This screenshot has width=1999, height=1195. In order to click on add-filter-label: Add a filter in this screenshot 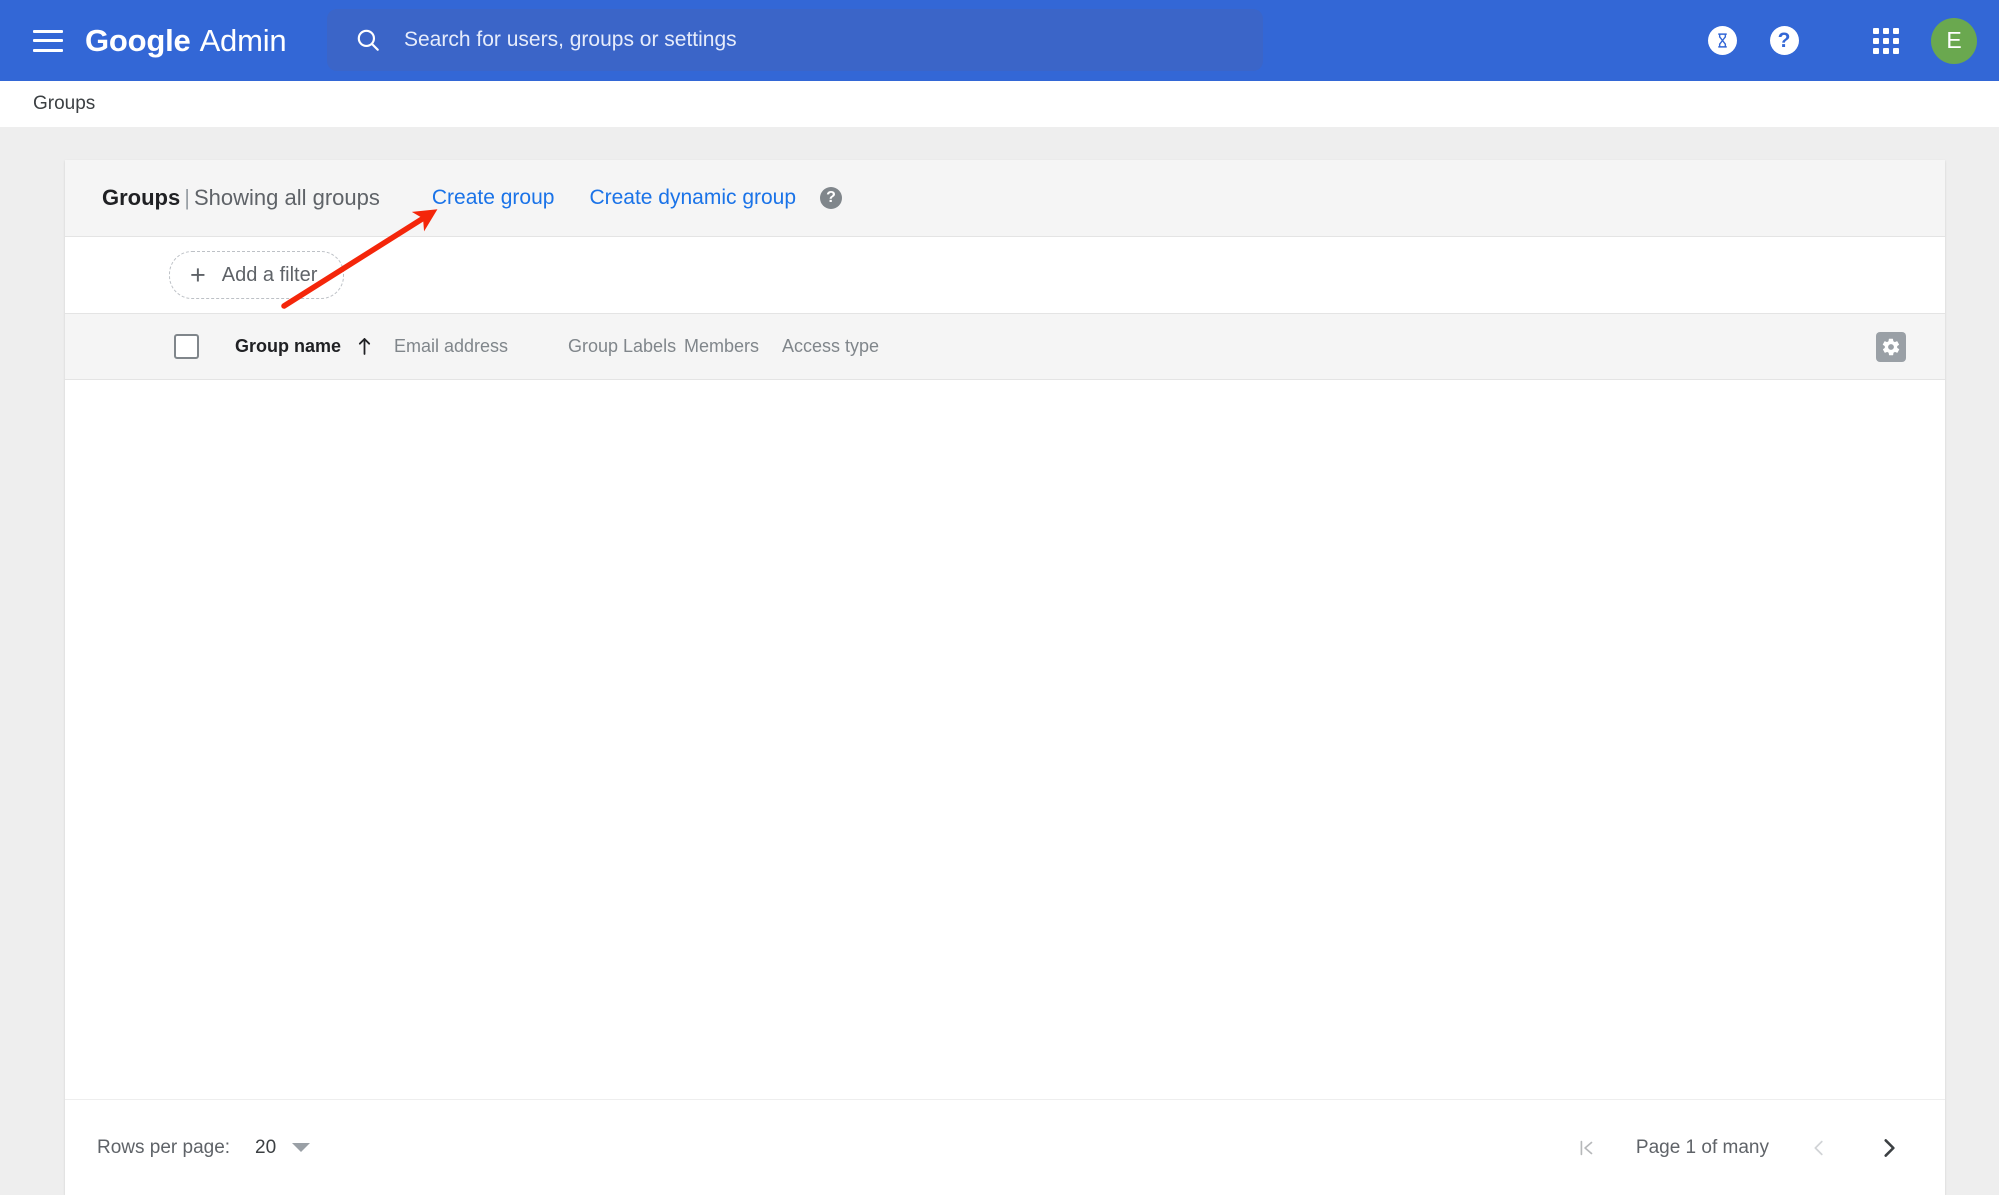, I will do `click(269, 274)`.